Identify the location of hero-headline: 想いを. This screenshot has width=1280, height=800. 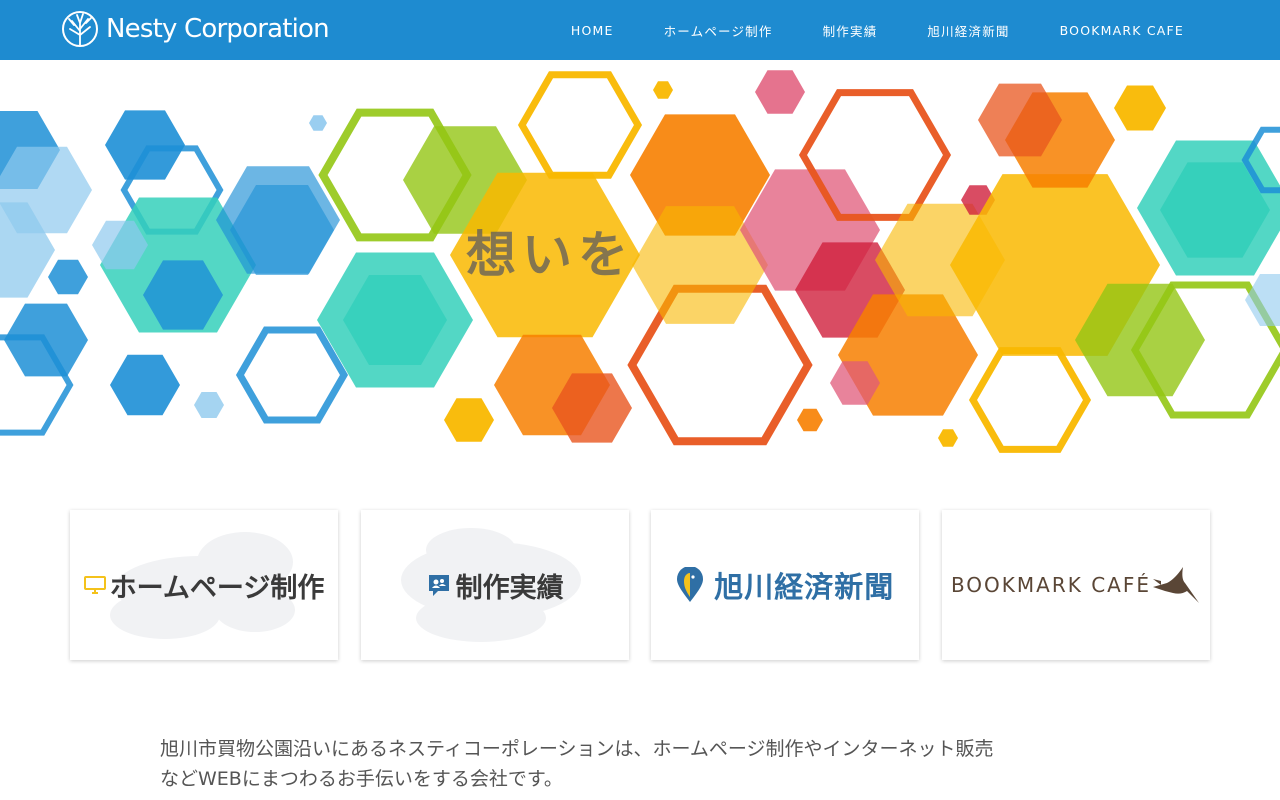
(550, 255).